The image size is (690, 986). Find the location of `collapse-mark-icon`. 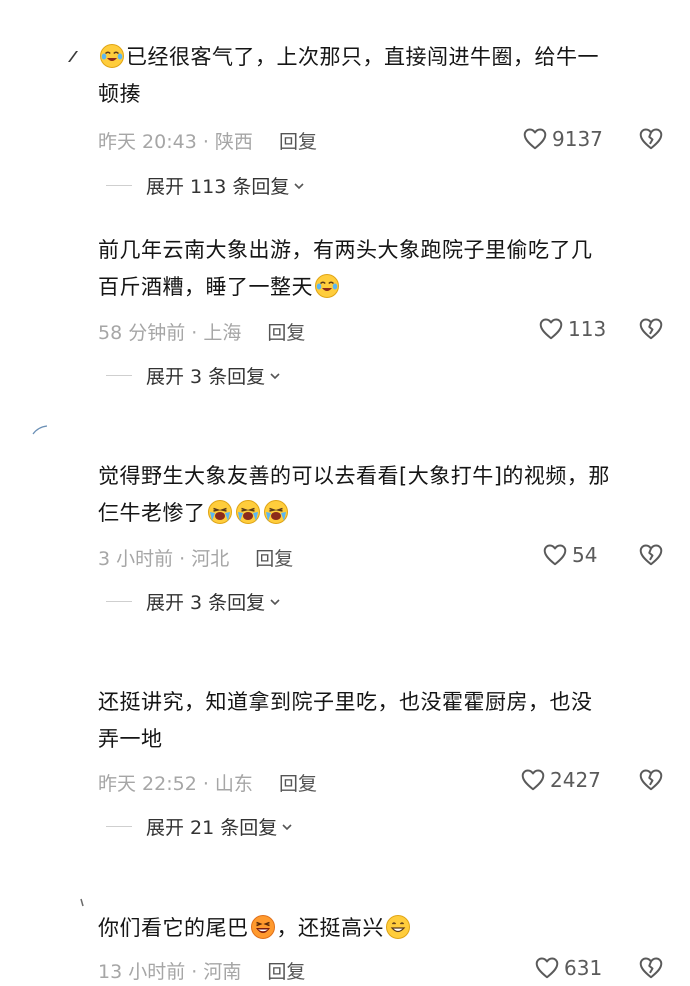

collapse-mark-icon is located at coordinates (73, 56).